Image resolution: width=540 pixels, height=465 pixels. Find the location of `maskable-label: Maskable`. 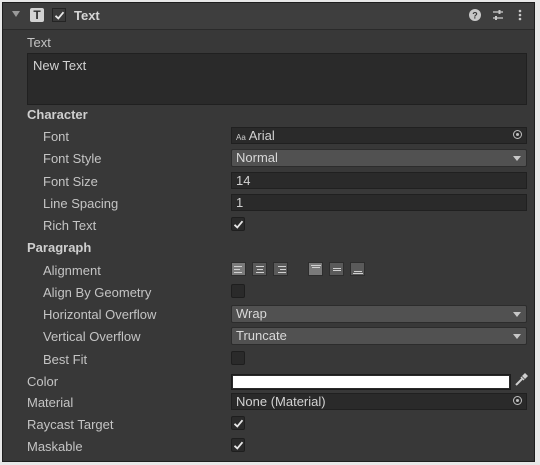

maskable-label: Maskable is located at coordinates (55, 446).